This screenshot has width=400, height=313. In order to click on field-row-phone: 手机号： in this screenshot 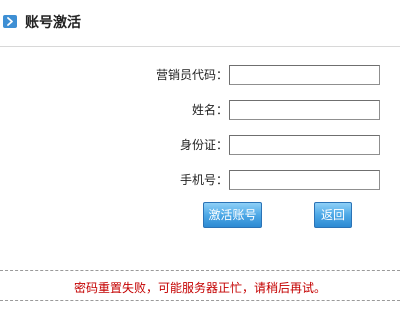, I will do `click(200, 180)`.